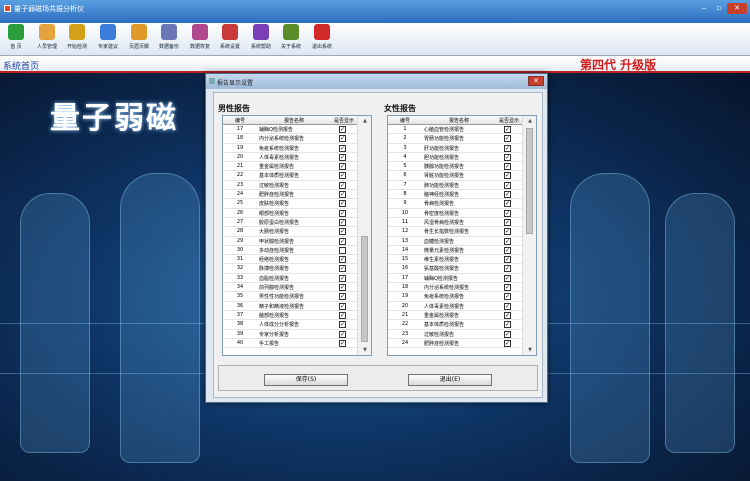 The width and height of the screenshot is (750, 481). I want to click on toolbar-button-4: 页眉页脚, so click(139, 39).